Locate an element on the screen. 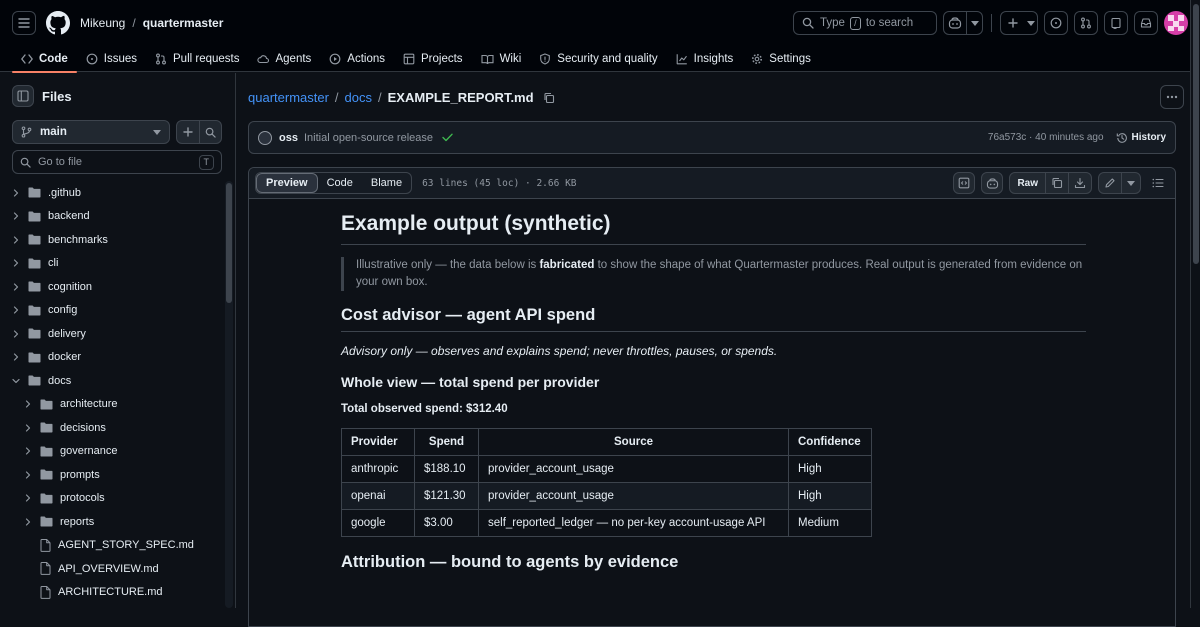  file-actions: Raw is located at coordinates (1061, 183).